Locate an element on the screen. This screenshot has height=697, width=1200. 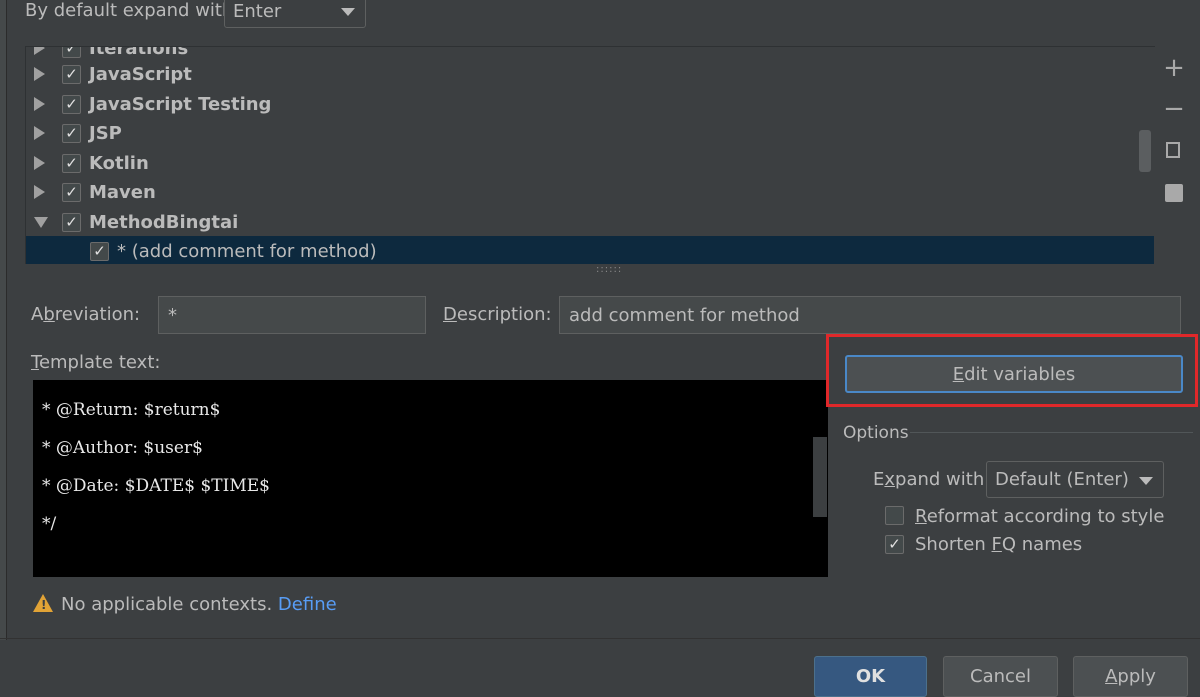
tree-group-methodbingtai: ✓ MethodBingtai is located at coordinates (590, 222).